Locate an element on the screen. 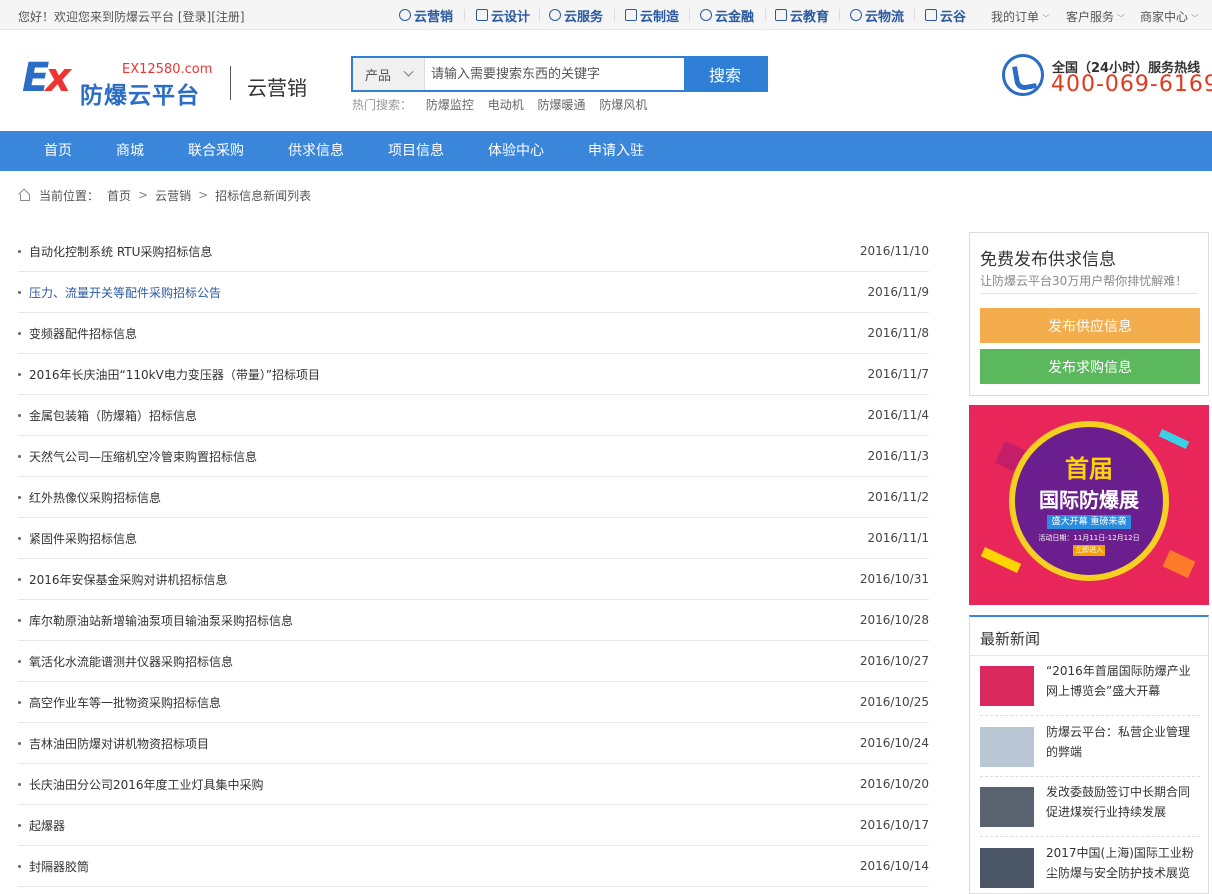  service-link-marketing: 云营销 is located at coordinates (426, 16).